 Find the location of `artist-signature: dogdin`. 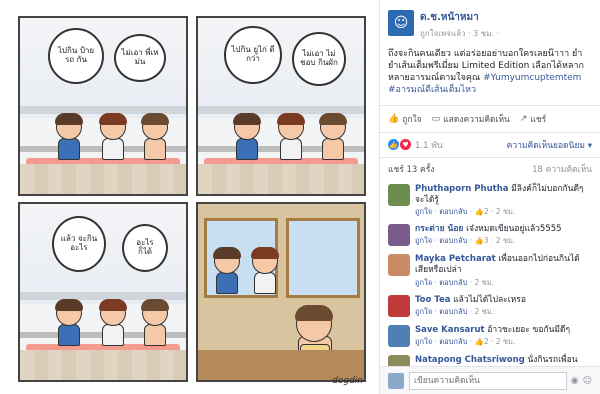

artist-signature: dogdin is located at coordinates (347, 381).